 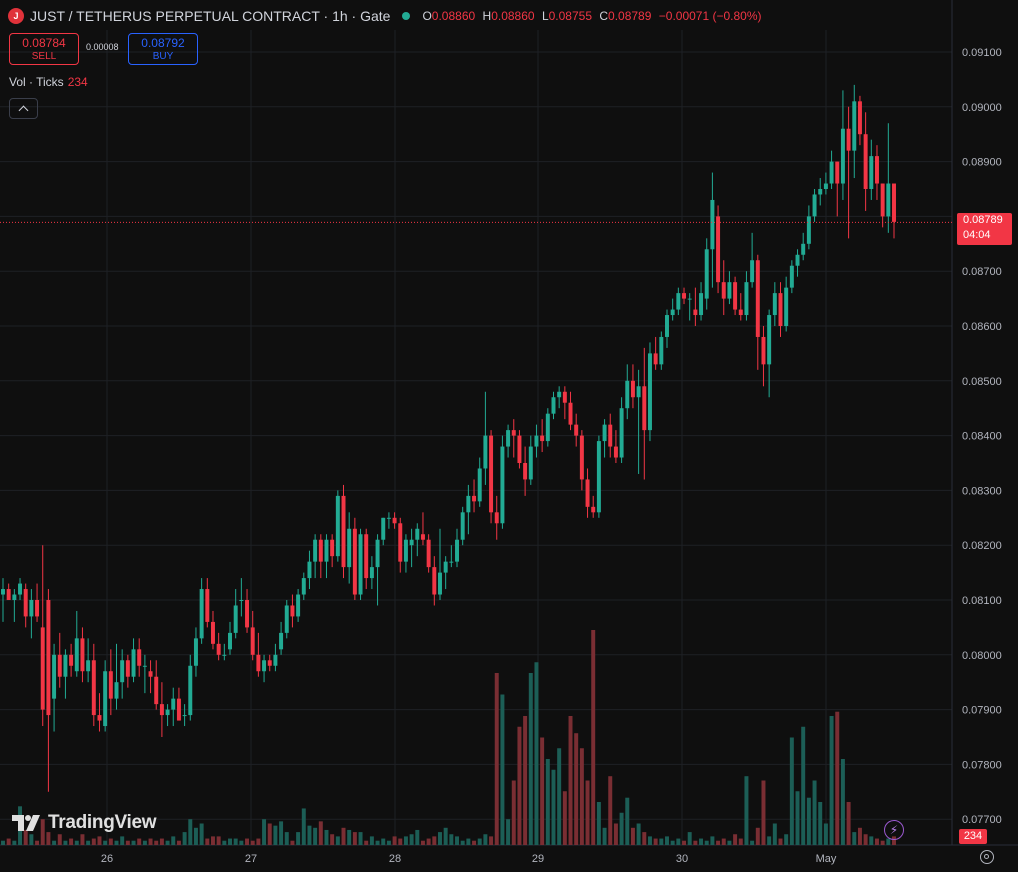 I want to click on y-tick-label: 0.07900, so click(x=982, y=711).